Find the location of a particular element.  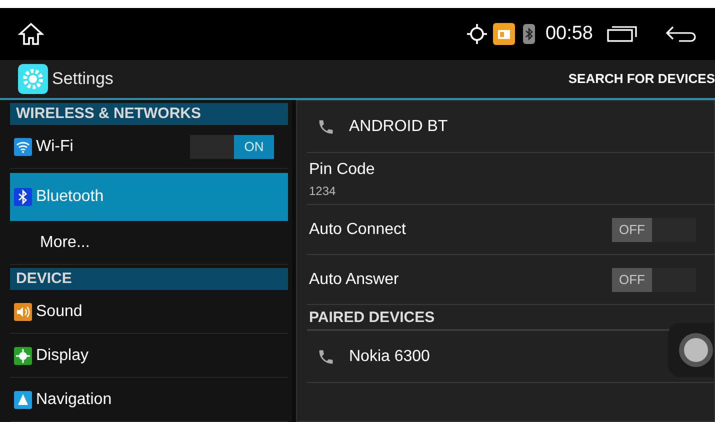

recent-apps-icon is located at coordinates (622, 34).